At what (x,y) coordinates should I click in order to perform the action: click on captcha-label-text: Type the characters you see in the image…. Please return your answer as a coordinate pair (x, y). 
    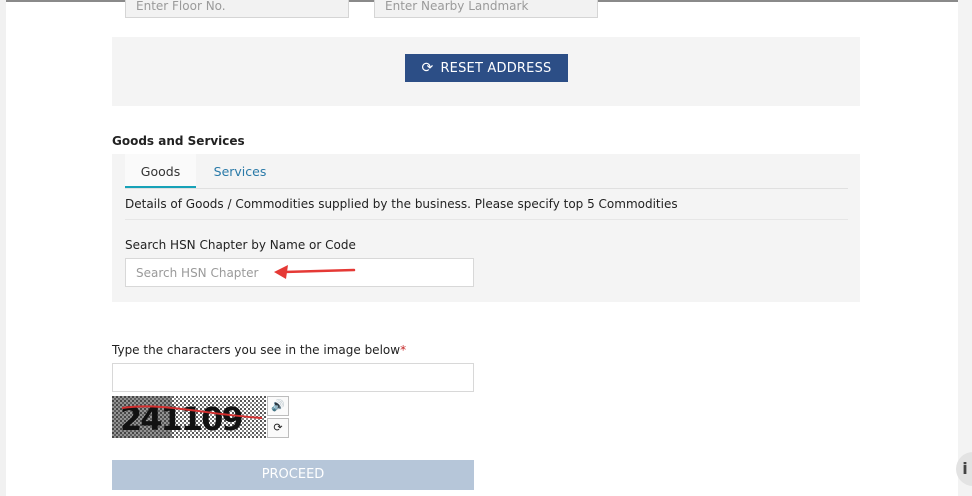
    Looking at the image, I should click on (256, 350).